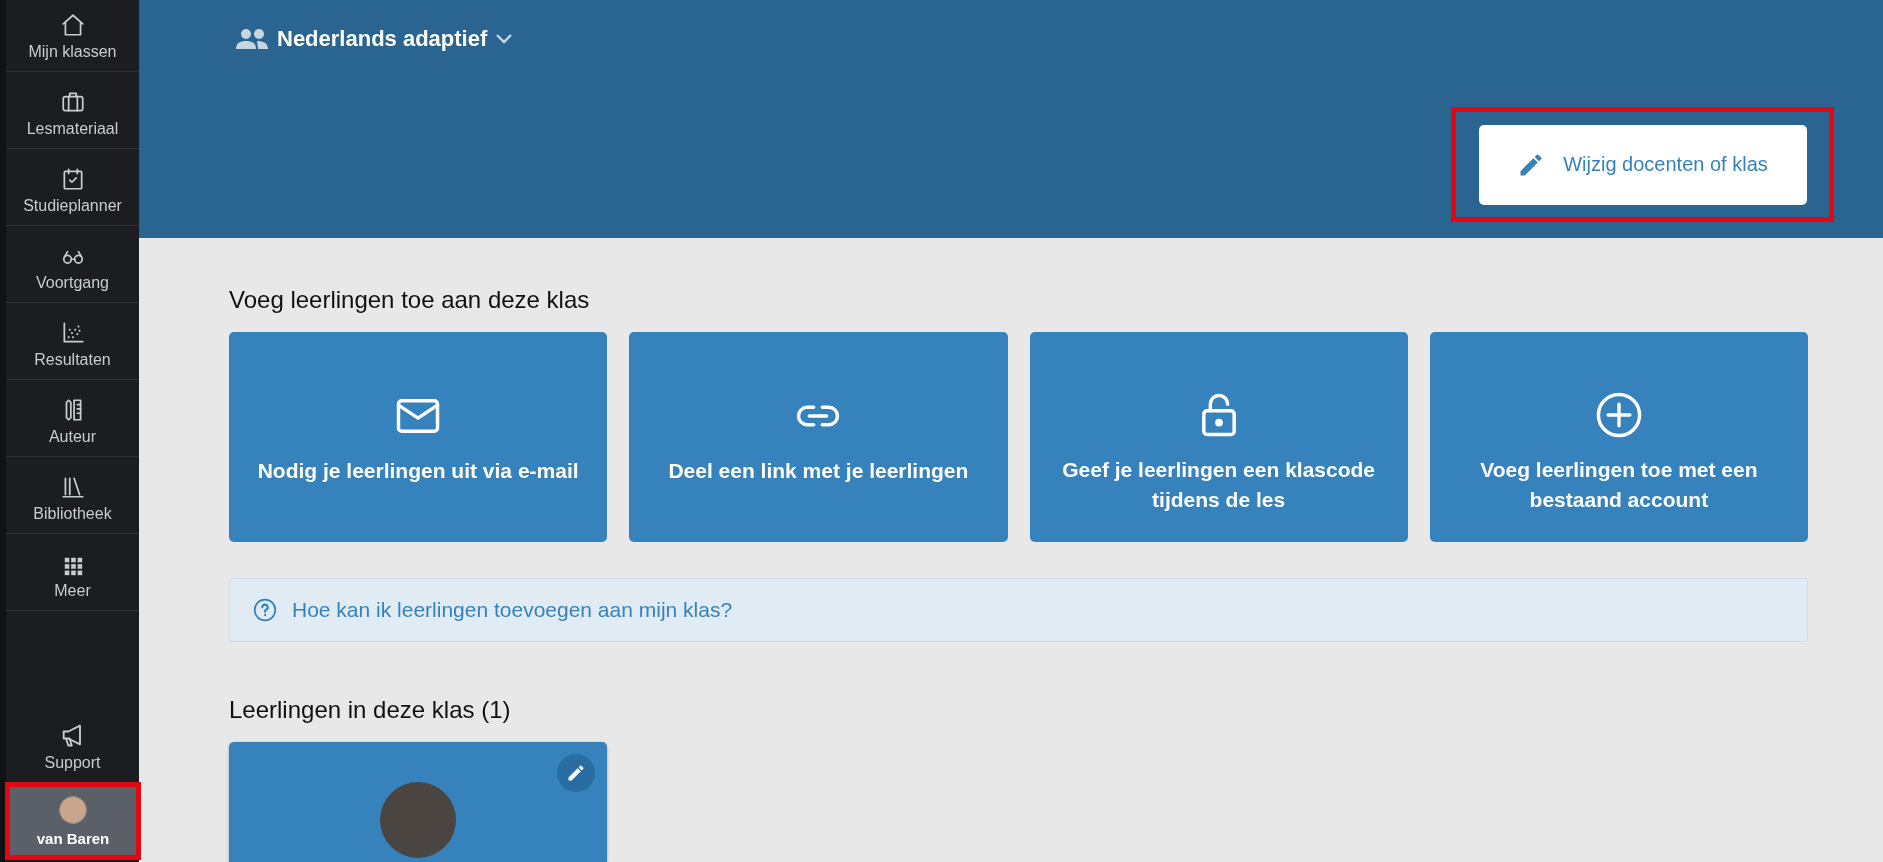 The height and width of the screenshot is (862, 1883). Describe the element at coordinates (252, 39) in the screenshot. I see `people-icon` at that location.